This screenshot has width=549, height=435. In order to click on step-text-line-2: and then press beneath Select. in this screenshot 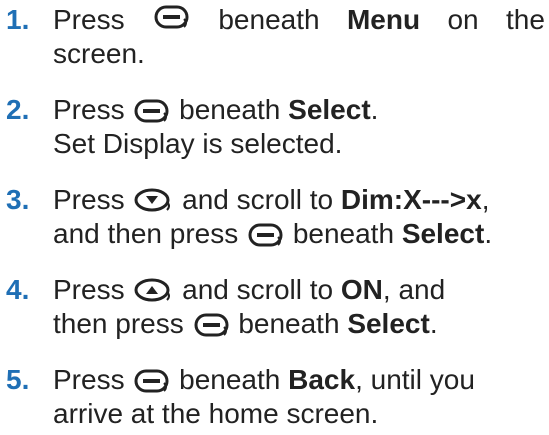, I will do `click(273, 233)`.